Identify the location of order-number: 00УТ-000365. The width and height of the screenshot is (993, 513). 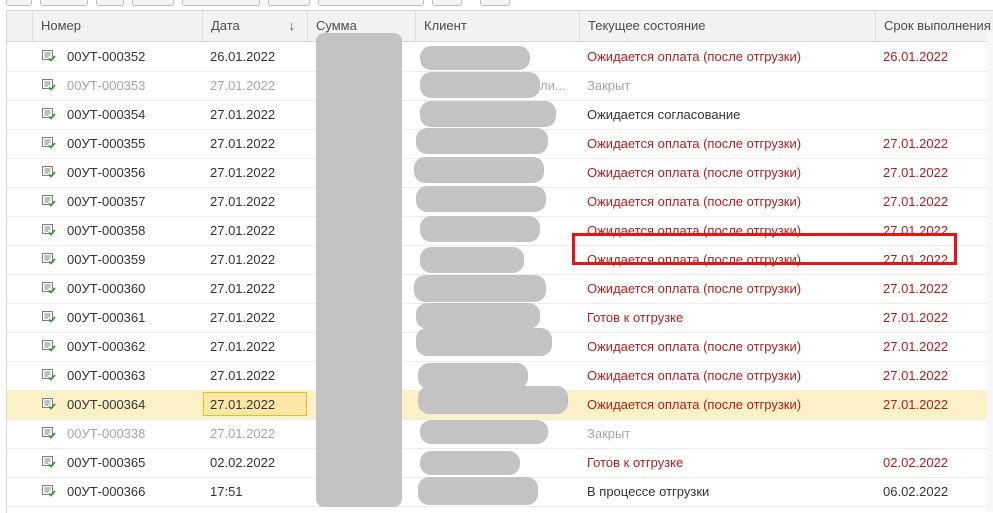
(106, 462).